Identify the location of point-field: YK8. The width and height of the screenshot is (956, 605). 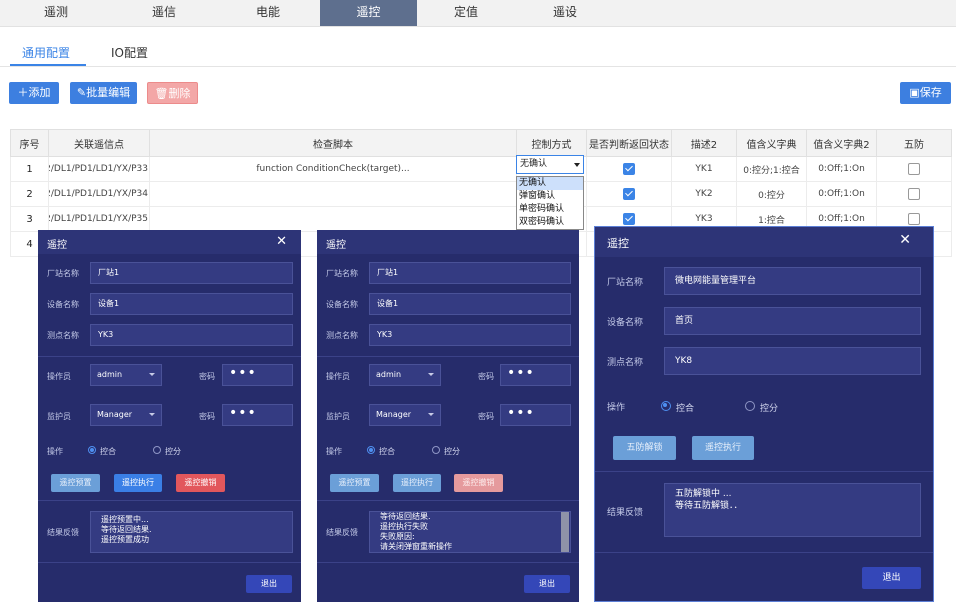
(792, 361).